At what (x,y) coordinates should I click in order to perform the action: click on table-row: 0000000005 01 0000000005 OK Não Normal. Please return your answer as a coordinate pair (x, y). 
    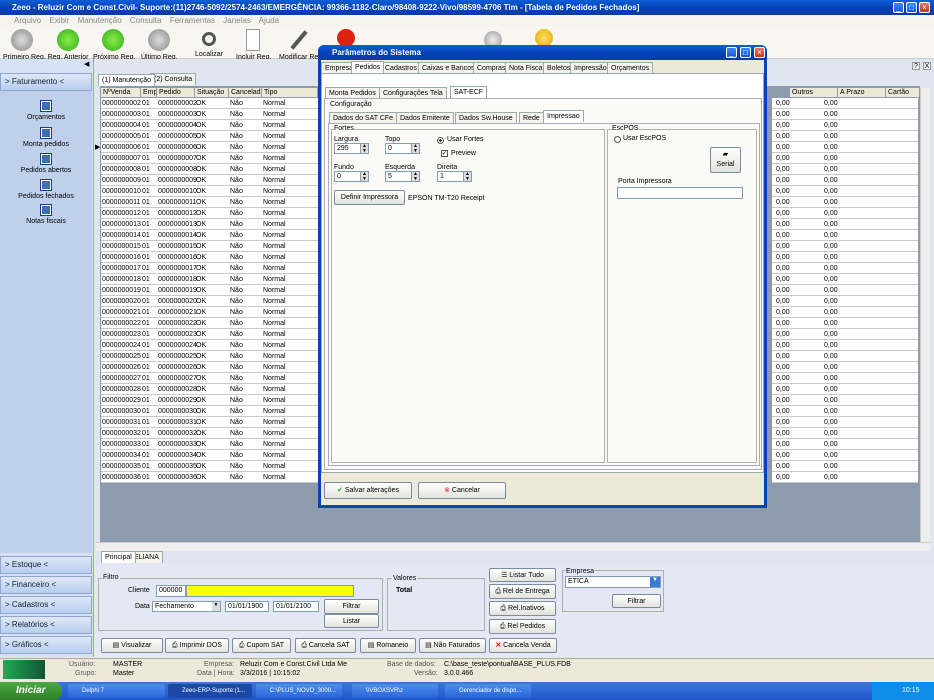
    Looking at the image, I should click on (210, 136).